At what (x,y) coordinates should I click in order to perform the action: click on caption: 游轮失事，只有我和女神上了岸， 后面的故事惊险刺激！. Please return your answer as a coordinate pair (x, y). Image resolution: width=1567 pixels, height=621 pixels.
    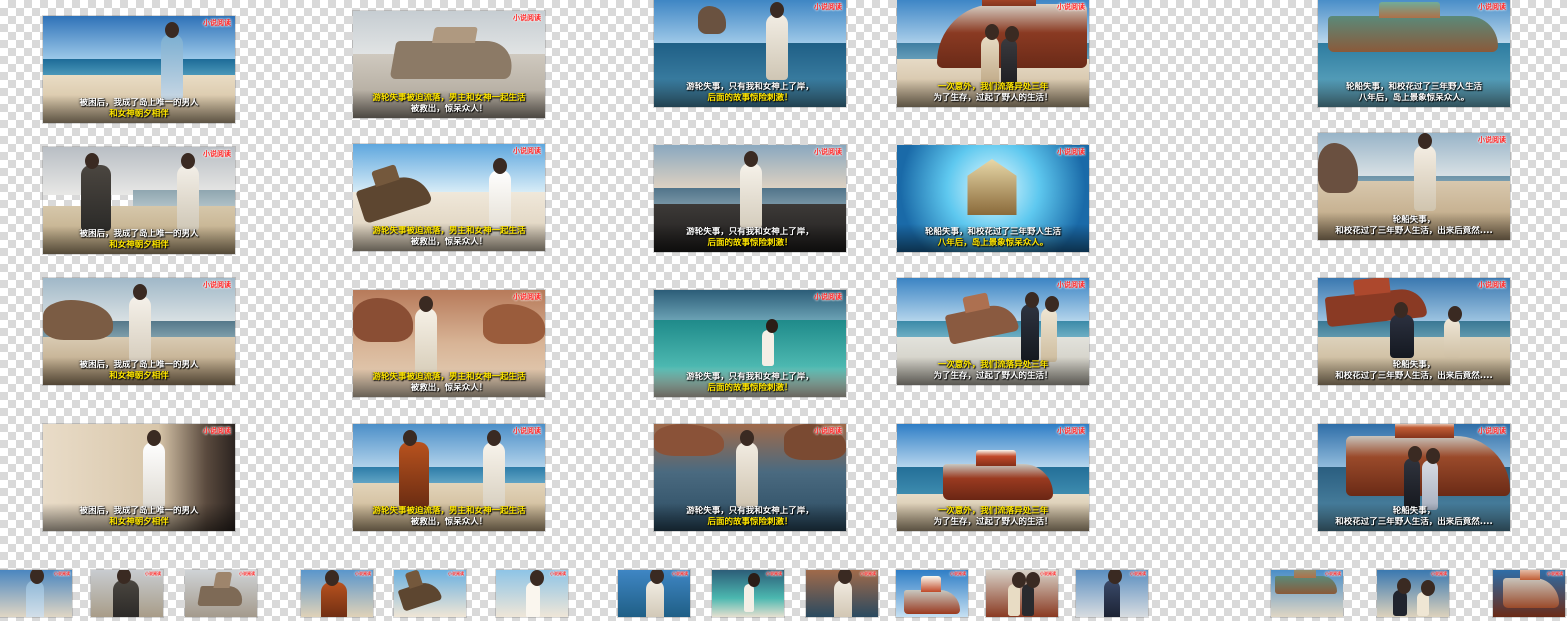
    Looking at the image, I should click on (750, 517).